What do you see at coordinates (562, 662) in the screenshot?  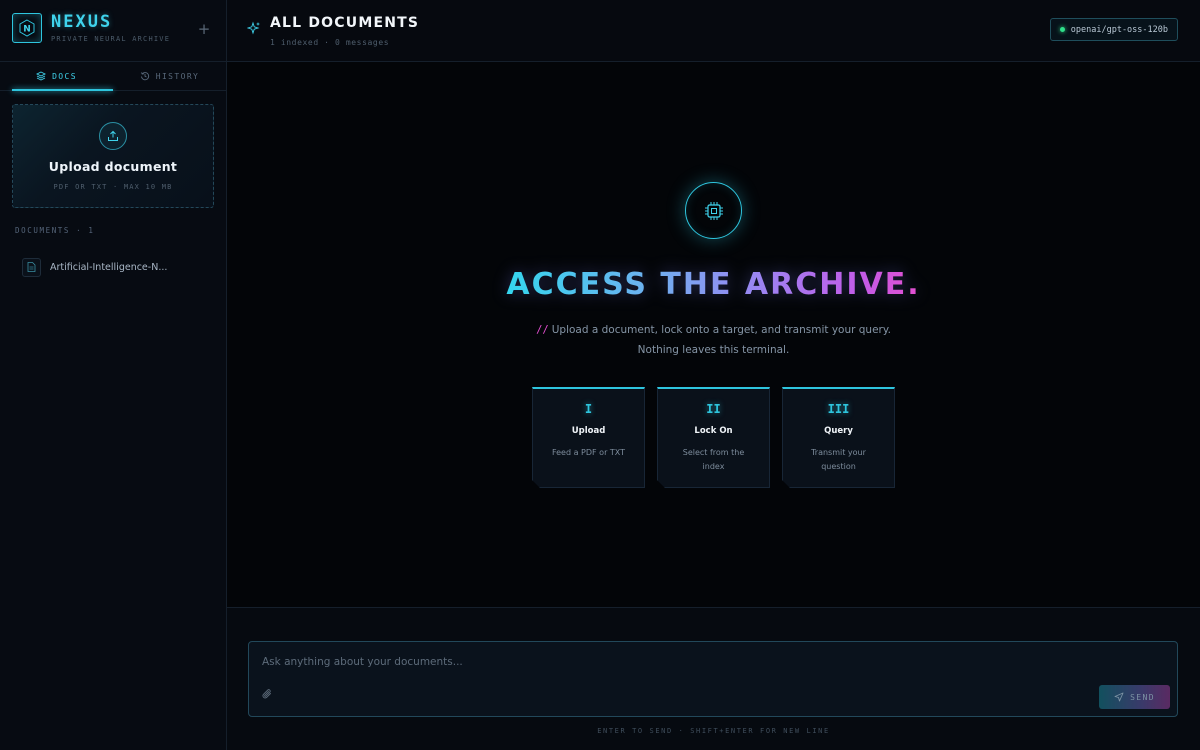 I see `message-input` at bounding box center [562, 662].